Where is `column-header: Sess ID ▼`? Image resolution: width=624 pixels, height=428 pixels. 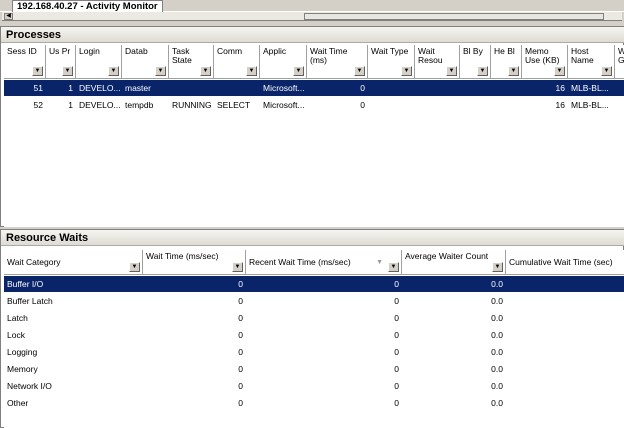
column-header: Sess ID ▼ is located at coordinates (25, 62).